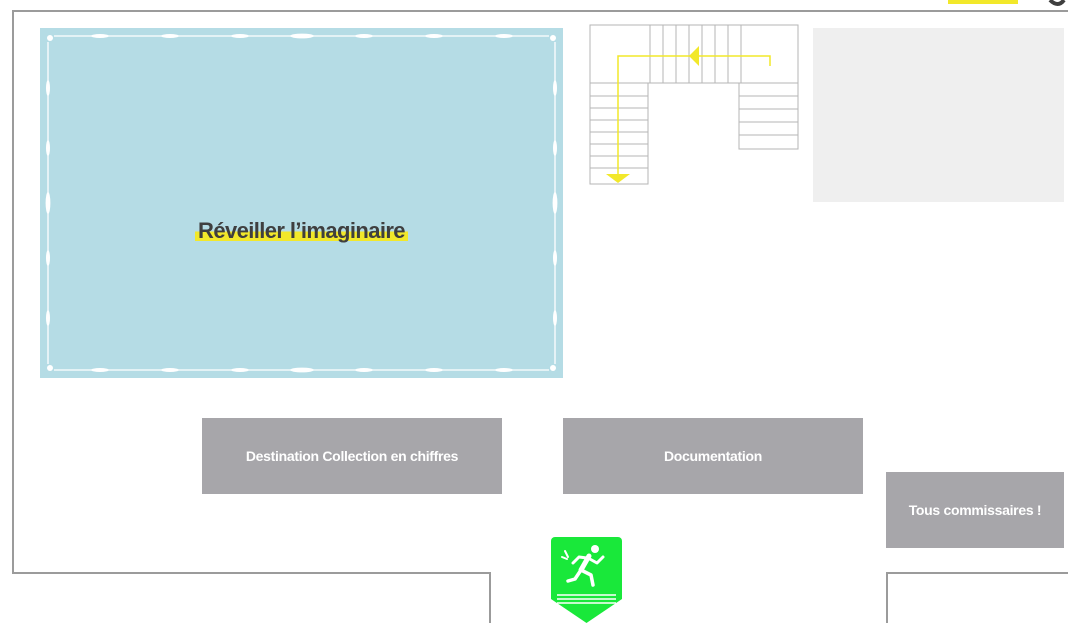 This screenshot has height=623, width=1068. Describe the element at coordinates (938, 115) in the screenshot. I see `grey-area` at that location.